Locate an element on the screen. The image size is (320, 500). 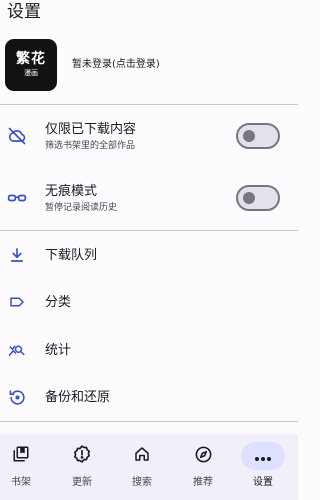
logo-sub-text: 漫画 is located at coordinates (31, 73).